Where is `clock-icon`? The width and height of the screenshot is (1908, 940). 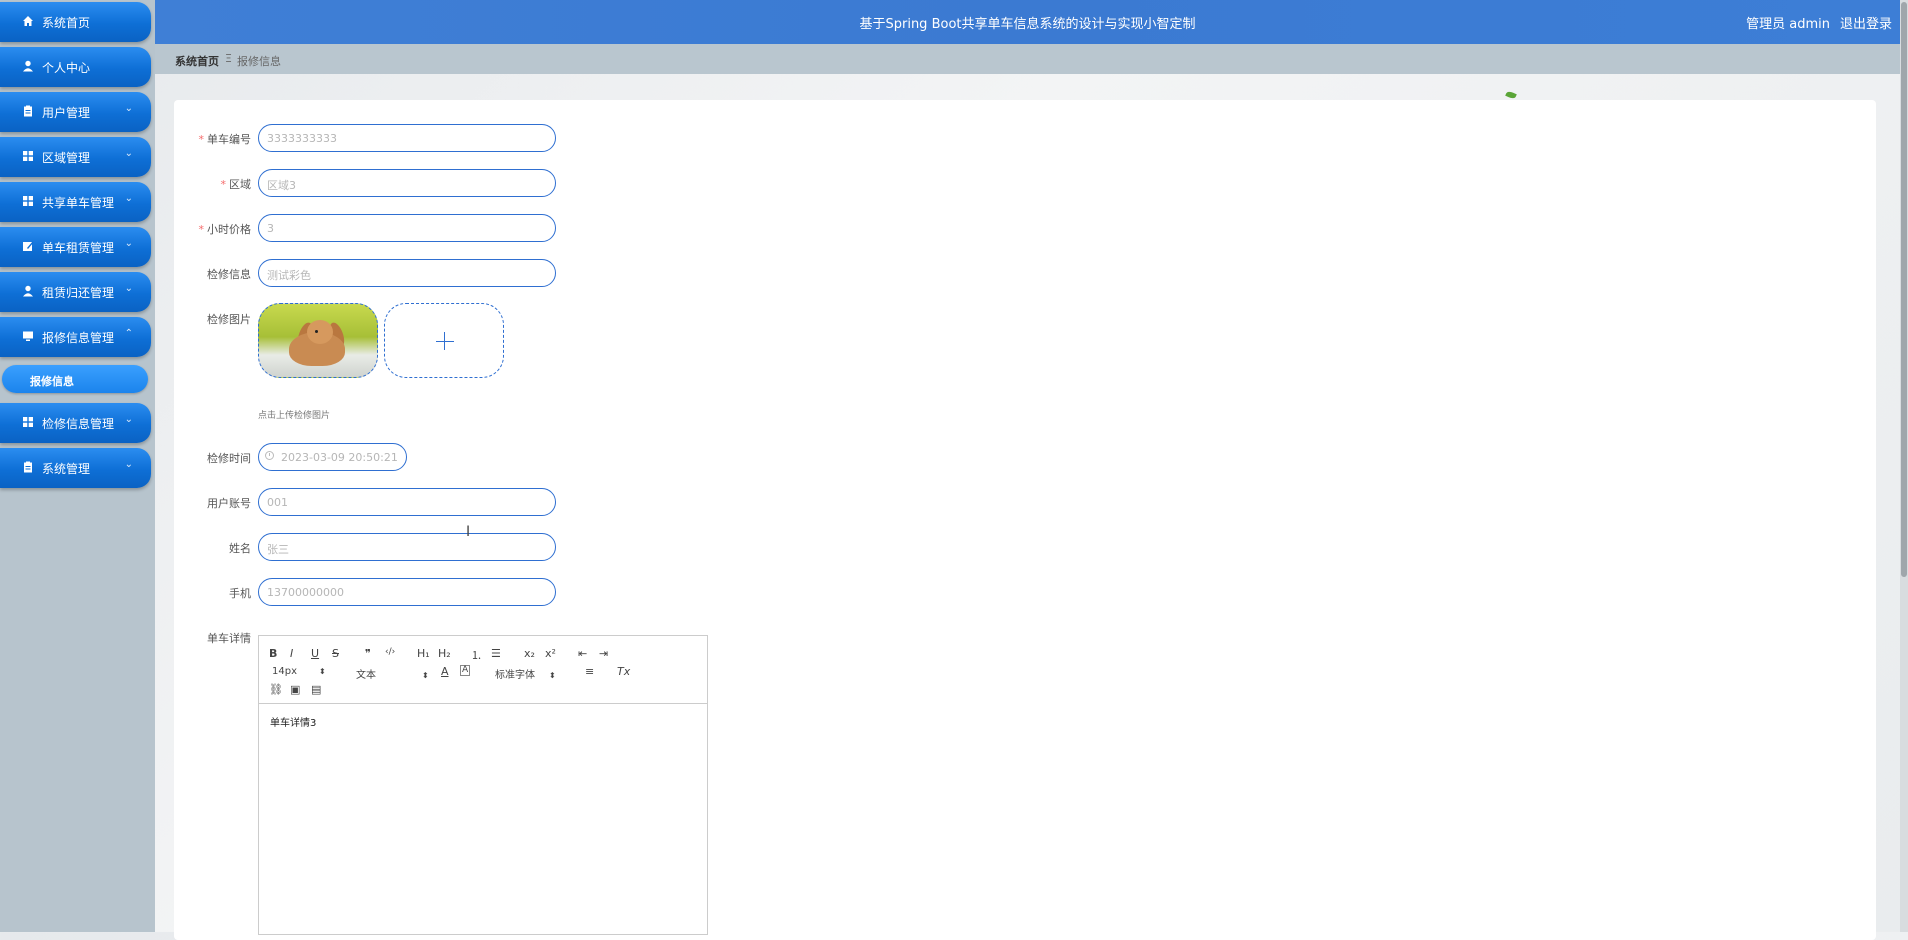
clock-icon is located at coordinates (269, 455).